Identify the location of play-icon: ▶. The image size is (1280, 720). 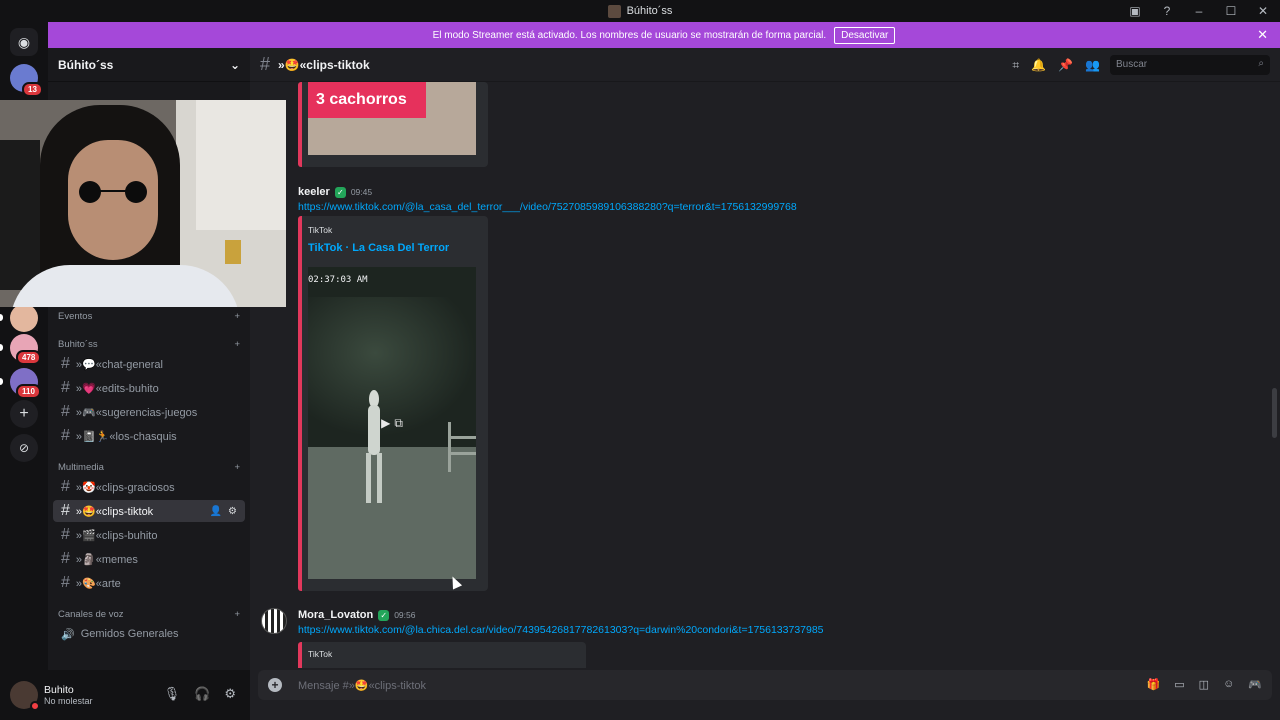
(386, 423).